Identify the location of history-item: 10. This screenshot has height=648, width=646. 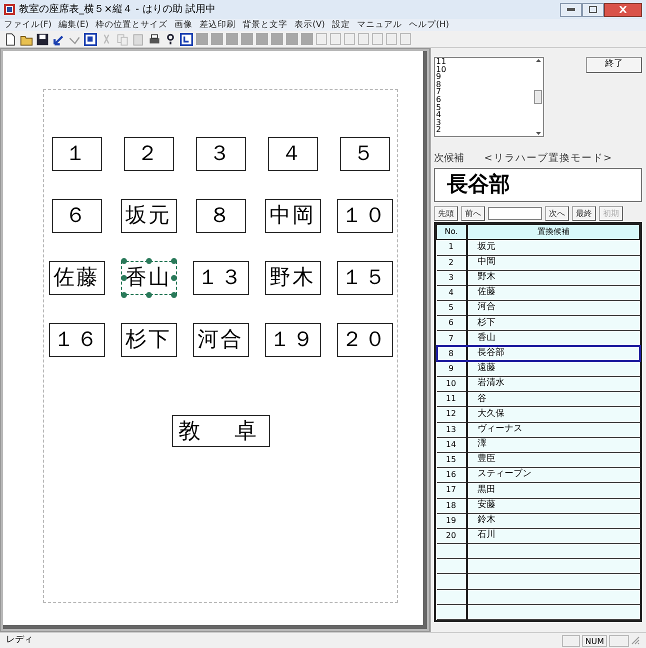
(484, 70).